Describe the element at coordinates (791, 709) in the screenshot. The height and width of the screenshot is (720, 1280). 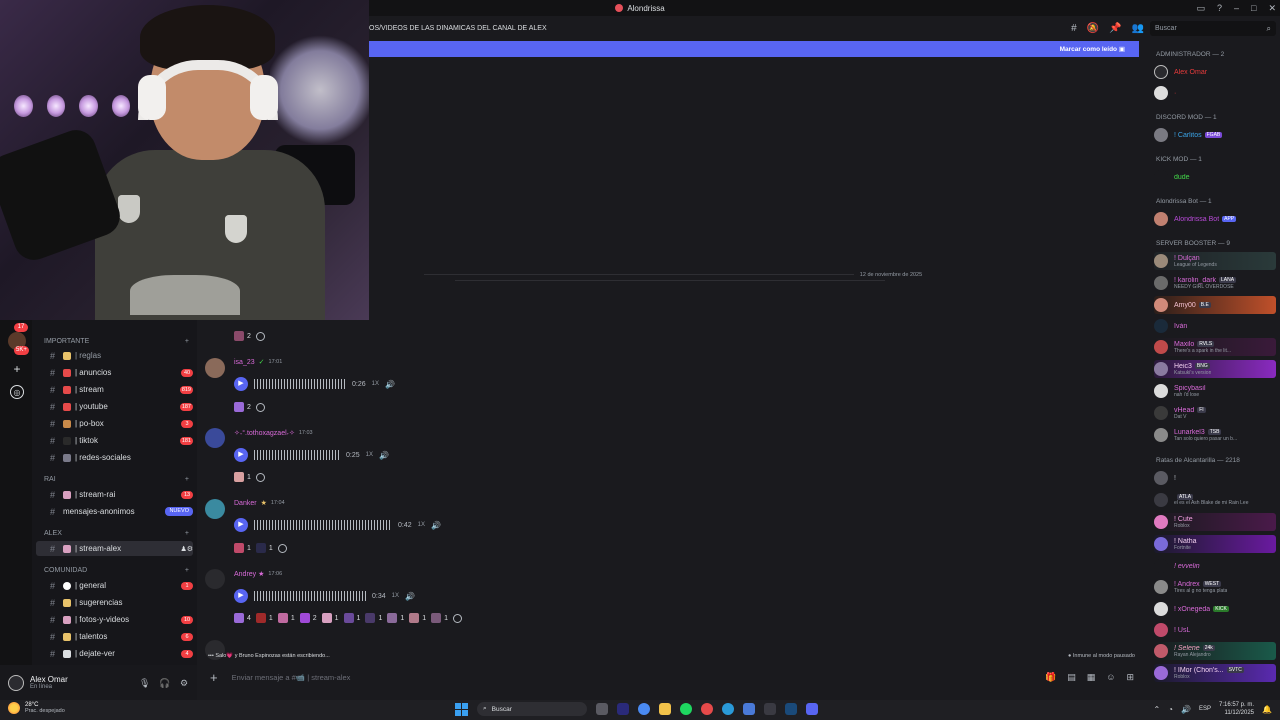
I see `steam-icon` at that location.